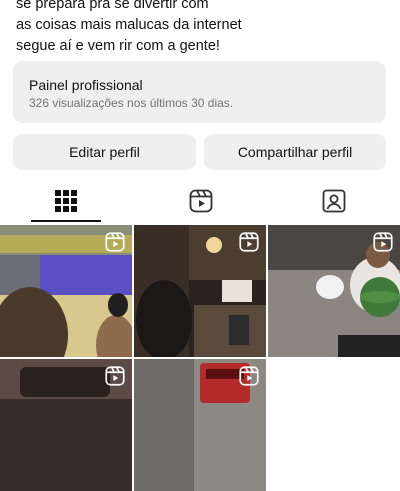  Describe the element at coordinates (86, 85) in the screenshot. I see `professional-dashboard-title: Painel profissional` at that location.